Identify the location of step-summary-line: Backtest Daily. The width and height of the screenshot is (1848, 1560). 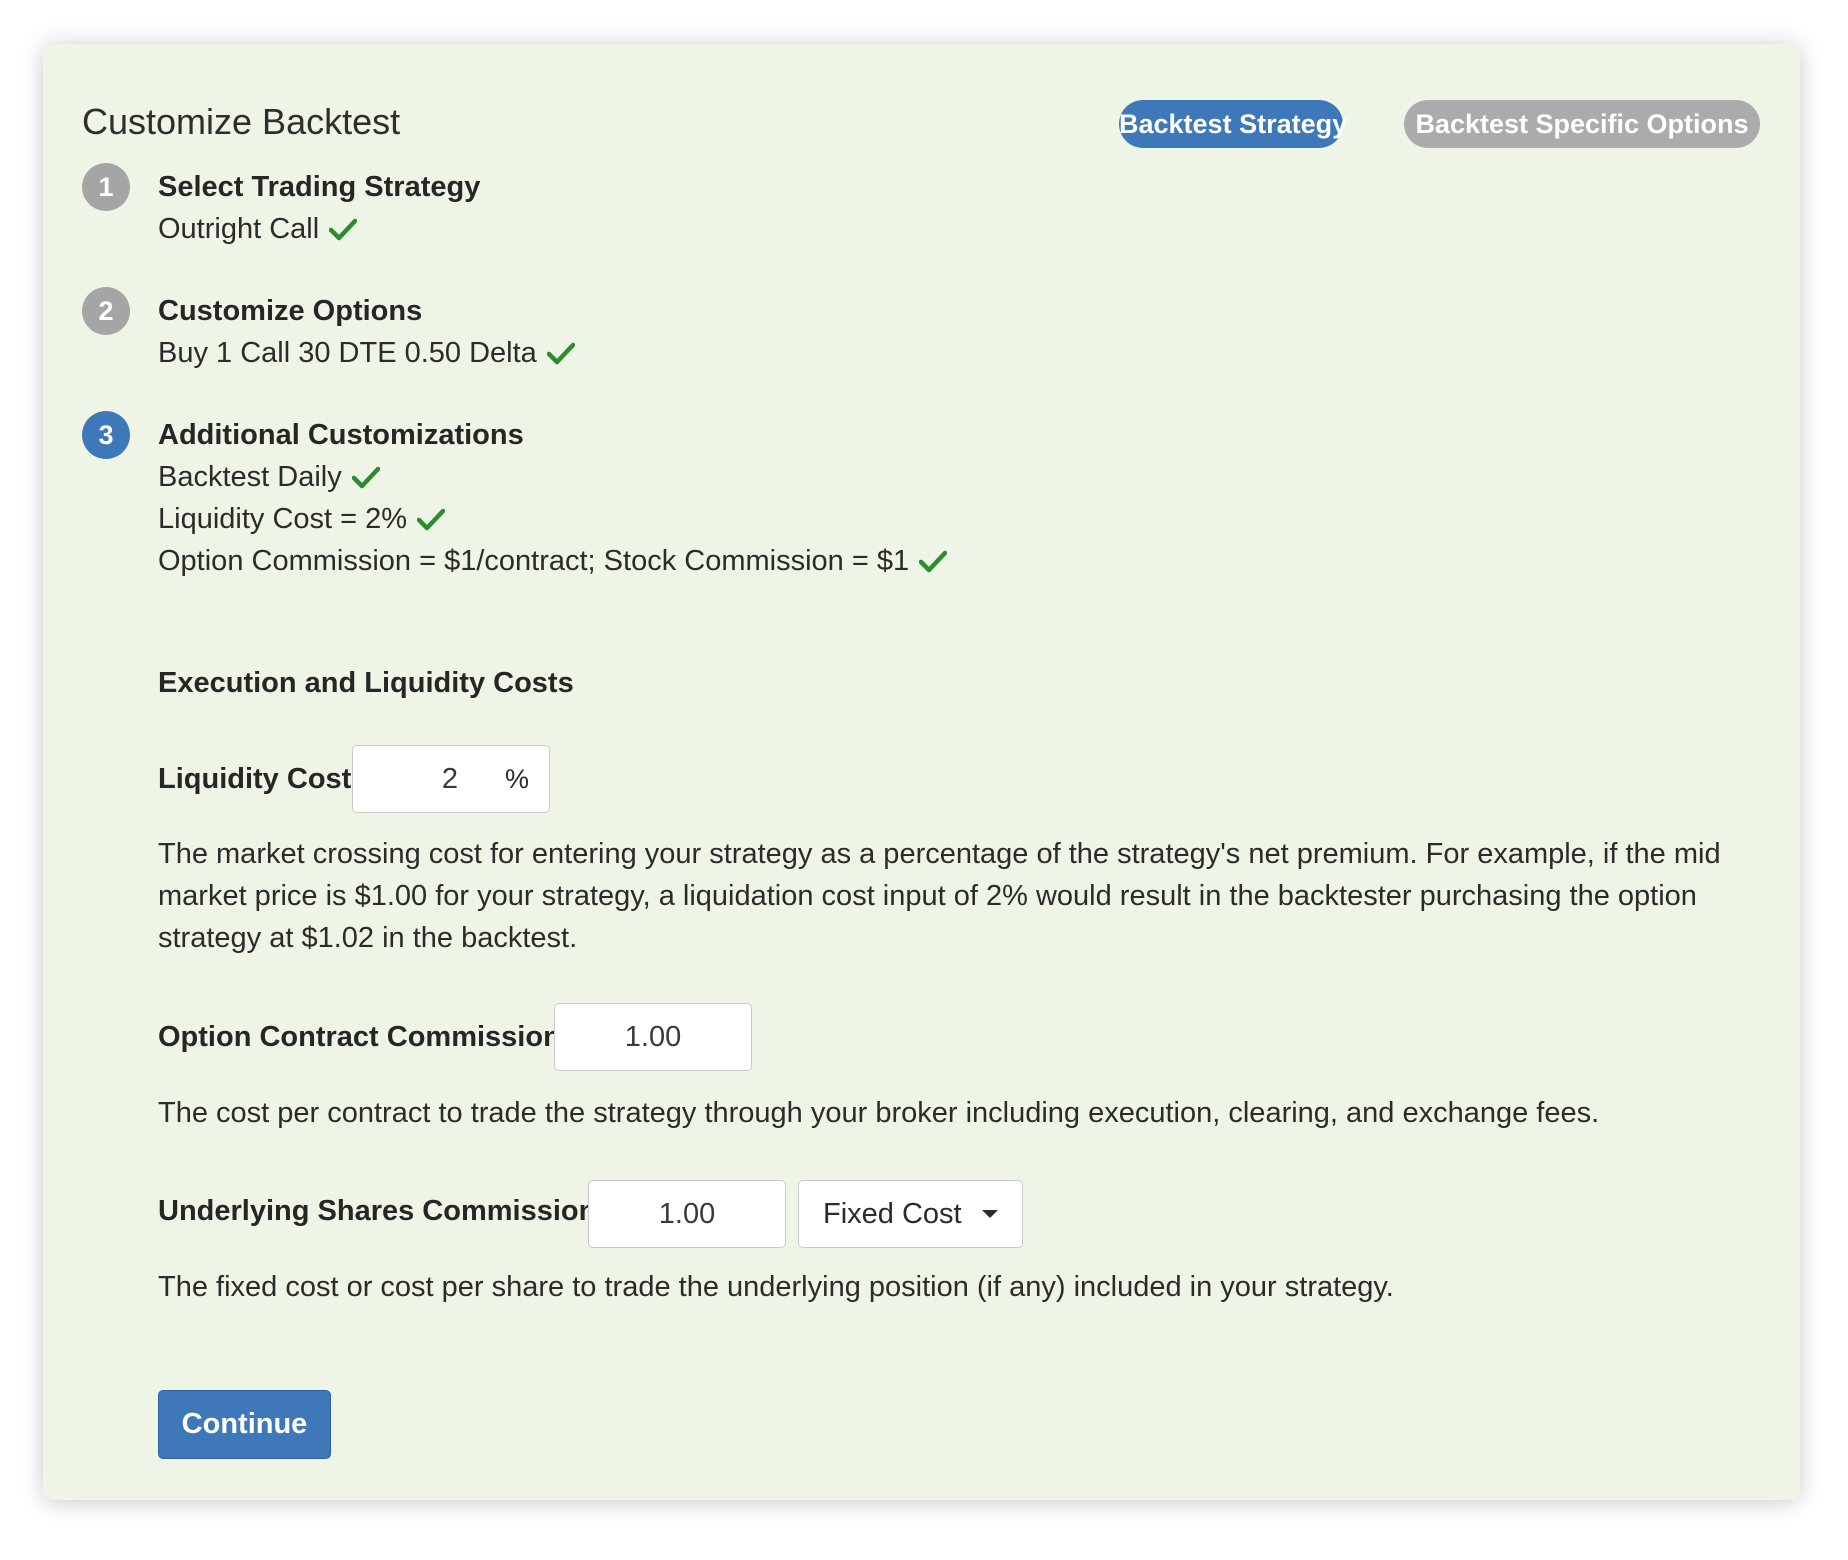
(552, 477).